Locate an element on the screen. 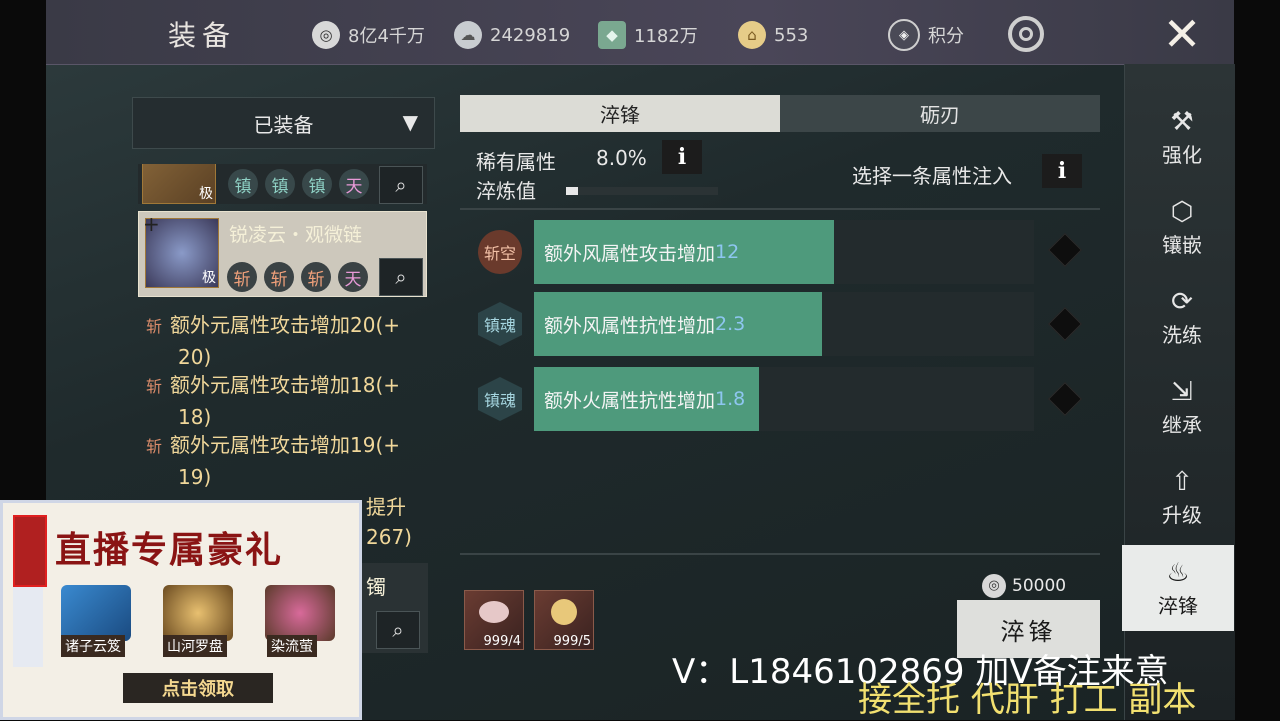 The image size is (1280, 721). close-icon: ✕ is located at coordinates (1182, 34).